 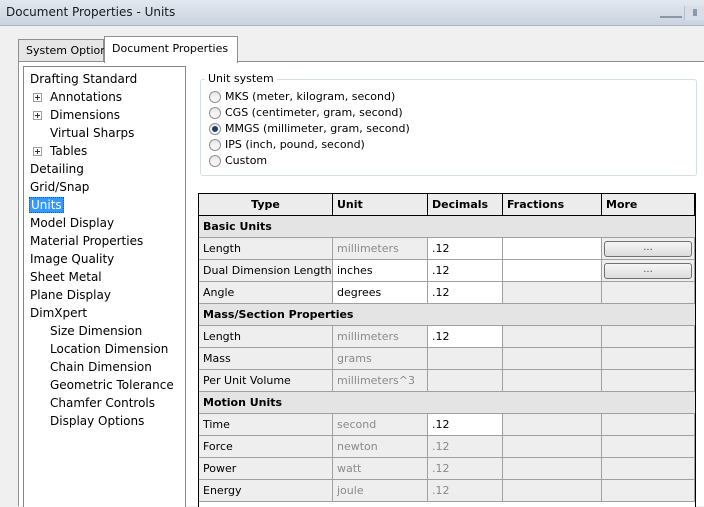 I want to click on section-header: Motion Units, so click(x=447, y=403).